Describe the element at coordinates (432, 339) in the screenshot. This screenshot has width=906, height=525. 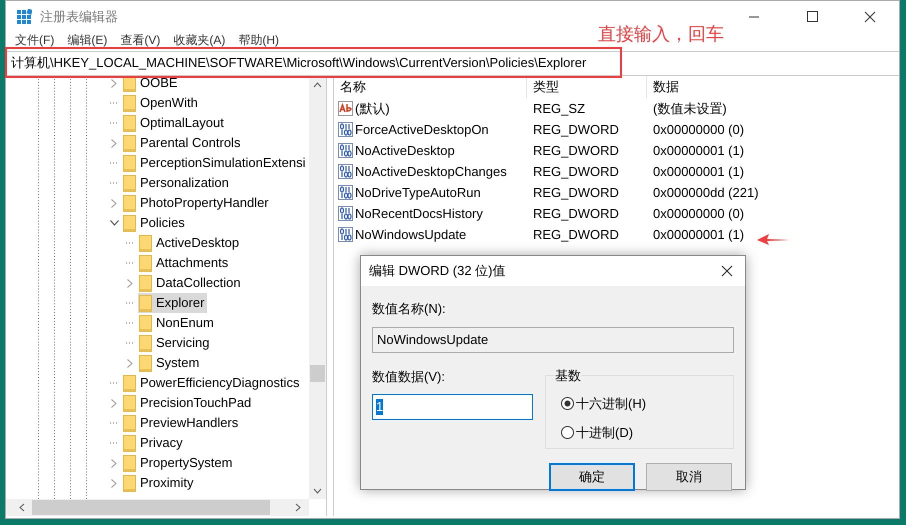
I see `field-value: NoWindowsUpdate` at that location.